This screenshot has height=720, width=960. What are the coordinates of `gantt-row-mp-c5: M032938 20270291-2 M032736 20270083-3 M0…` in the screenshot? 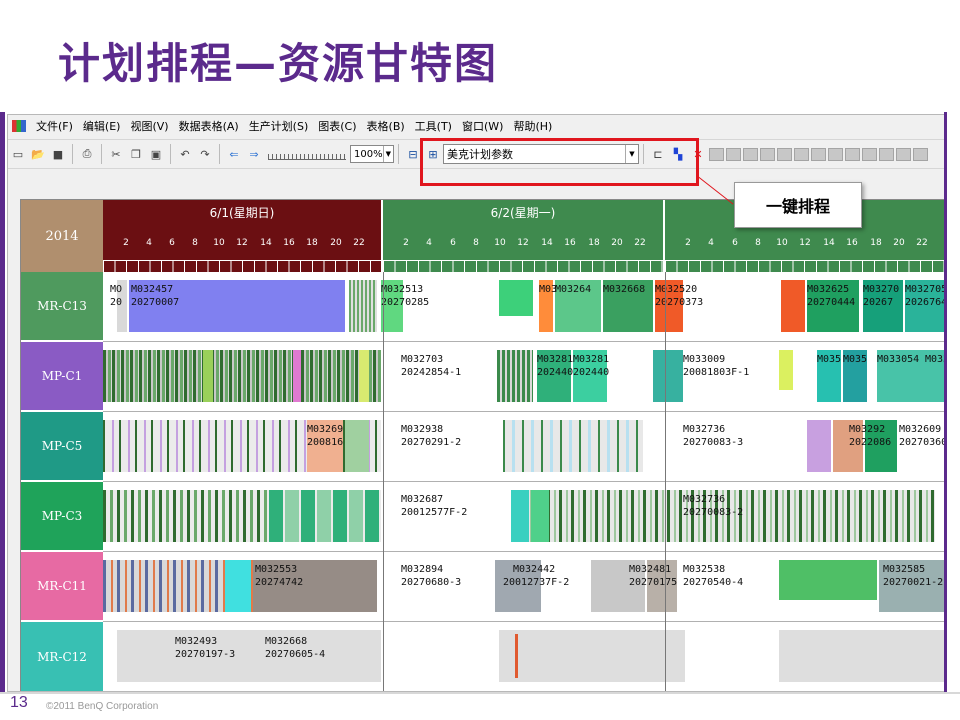 It's located at (523, 447).